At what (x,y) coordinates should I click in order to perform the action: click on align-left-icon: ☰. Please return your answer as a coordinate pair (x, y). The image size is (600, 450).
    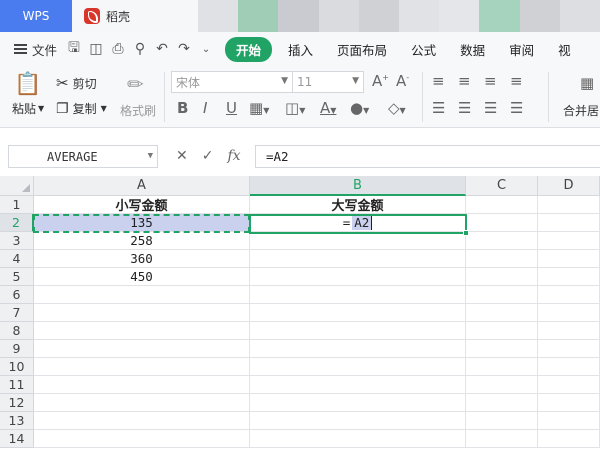
    Looking at the image, I should click on (438, 108).